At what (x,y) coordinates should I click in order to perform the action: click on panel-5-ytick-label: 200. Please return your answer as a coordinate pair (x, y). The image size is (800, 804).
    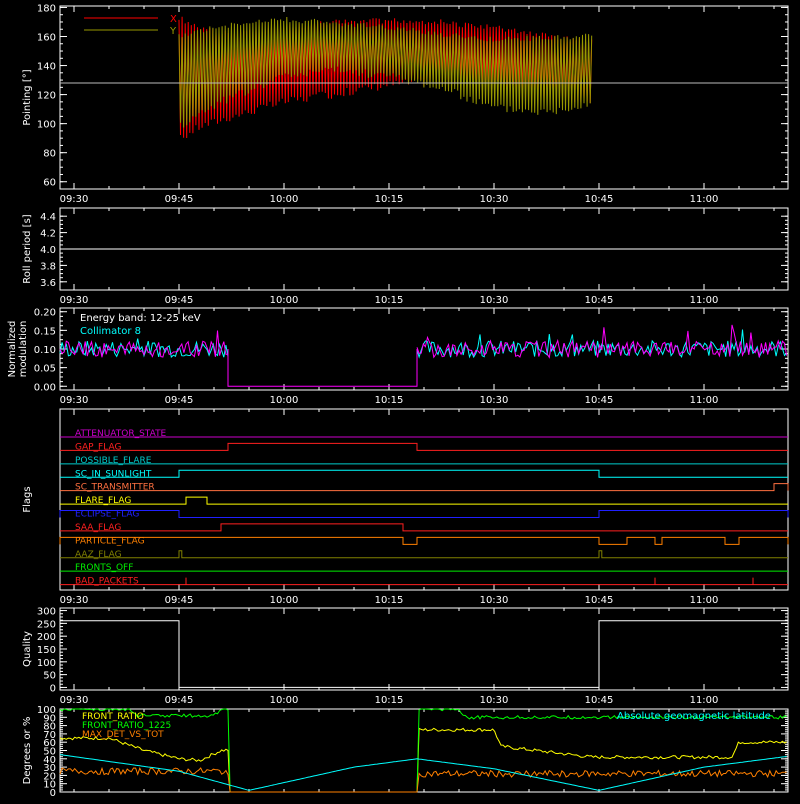
    Looking at the image, I should click on (46, 637).